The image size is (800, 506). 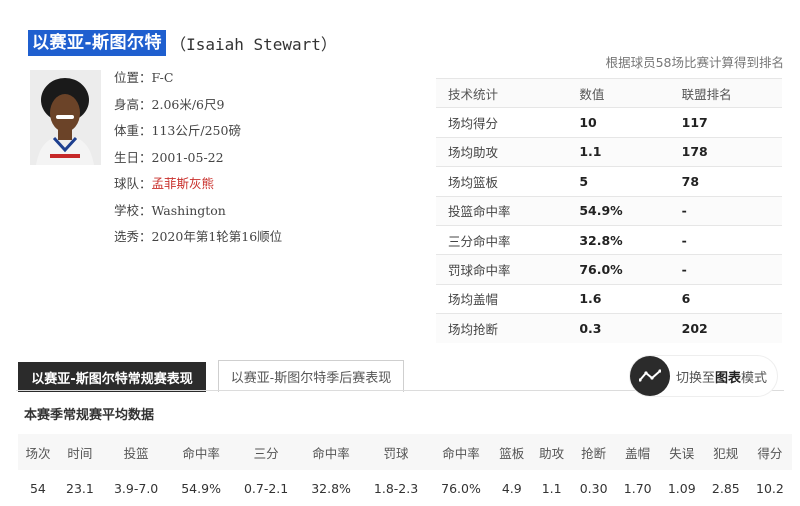 I want to click on chart-mode-label: 切换至图表模式, so click(x=722, y=378).